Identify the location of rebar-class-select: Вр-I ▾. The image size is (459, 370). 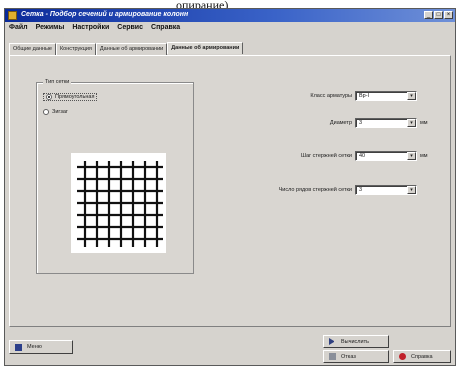
(386, 96).